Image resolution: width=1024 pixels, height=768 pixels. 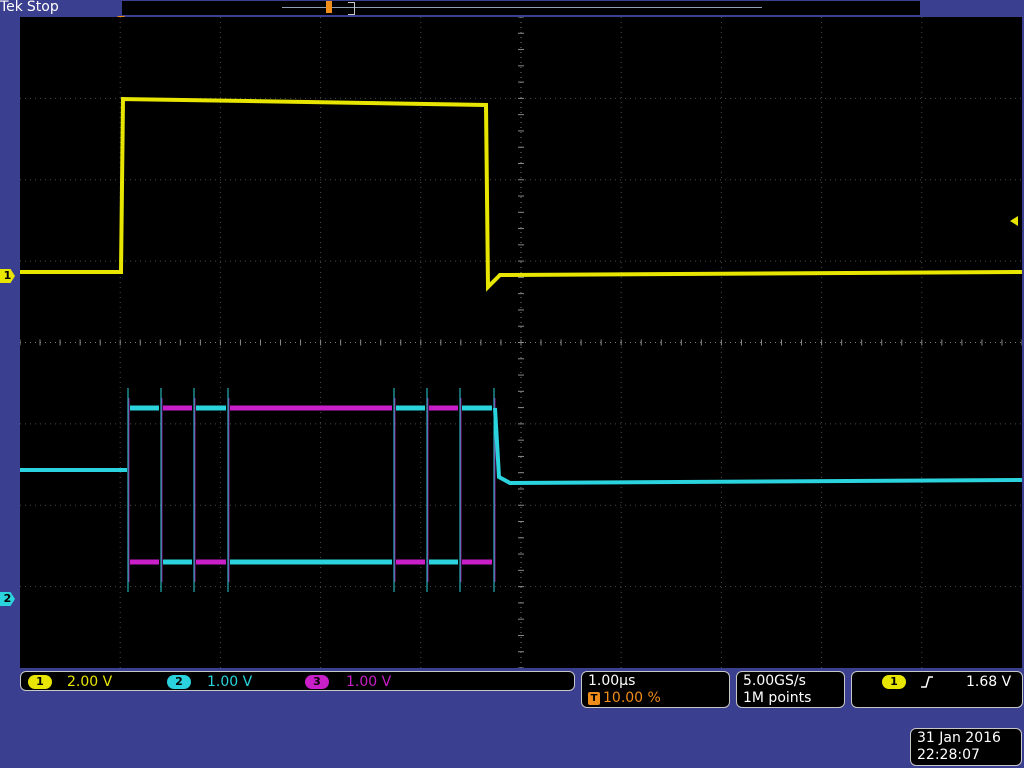 I want to click on date-time-readout: 31 Jan 2016 22:28:07, so click(x=966, y=747).